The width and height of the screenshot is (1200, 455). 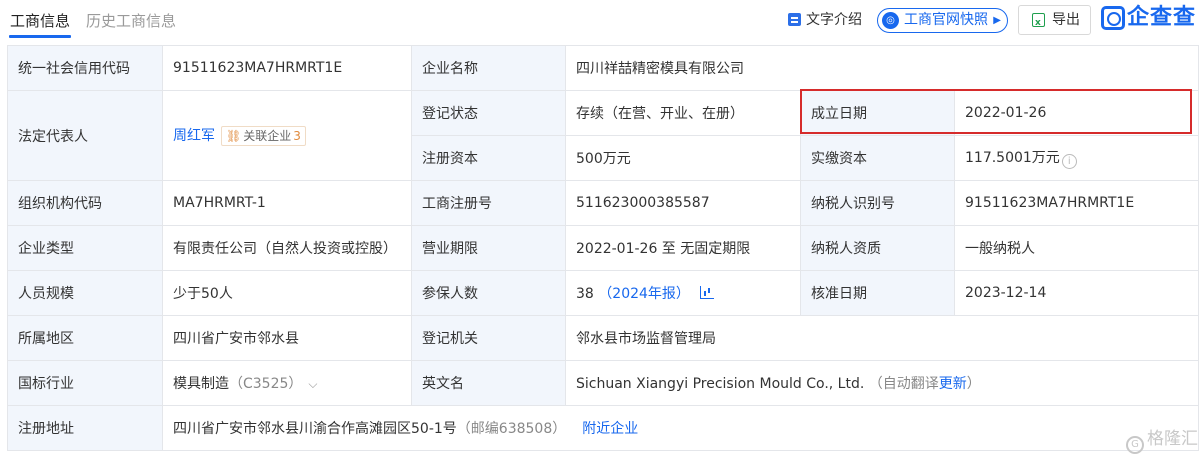 What do you see at coordinates (680, 428) in the screenshot?
I see `reg-address-cell: 四川省广安市邻水县川渝合作高滩园区50-1号（邮编638508） 附近企业` at bounding box center [680, 428].